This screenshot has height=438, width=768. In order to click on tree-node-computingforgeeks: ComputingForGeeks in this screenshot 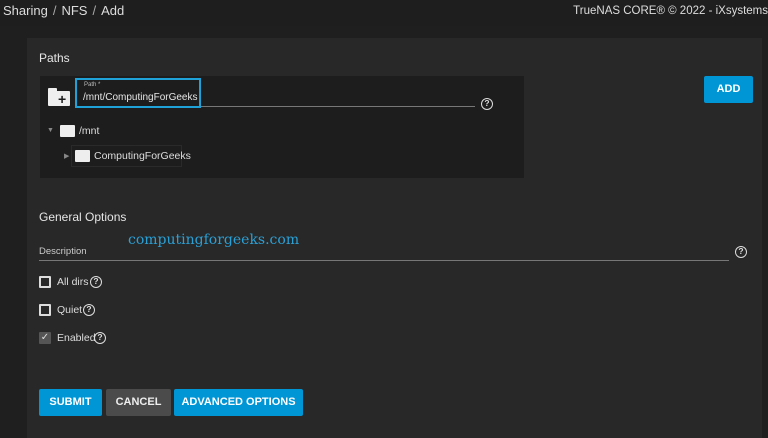, I will do `click(142, 156)`.